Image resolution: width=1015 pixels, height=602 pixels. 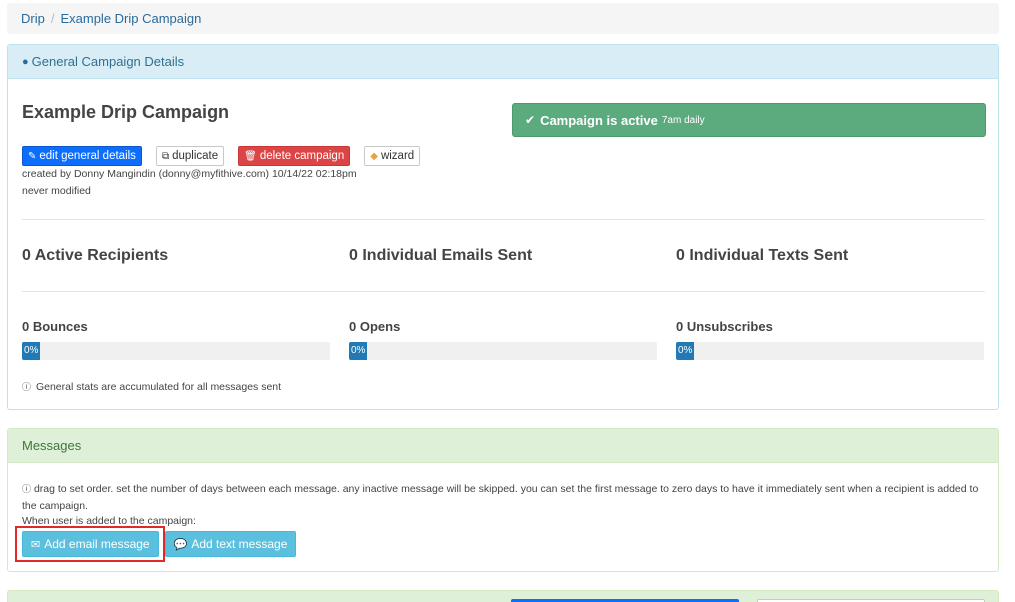 What do you see at coordinates (503, 446) in the screenshot?
I see `messages-heading: Messages` at bounding box center [503, 446].